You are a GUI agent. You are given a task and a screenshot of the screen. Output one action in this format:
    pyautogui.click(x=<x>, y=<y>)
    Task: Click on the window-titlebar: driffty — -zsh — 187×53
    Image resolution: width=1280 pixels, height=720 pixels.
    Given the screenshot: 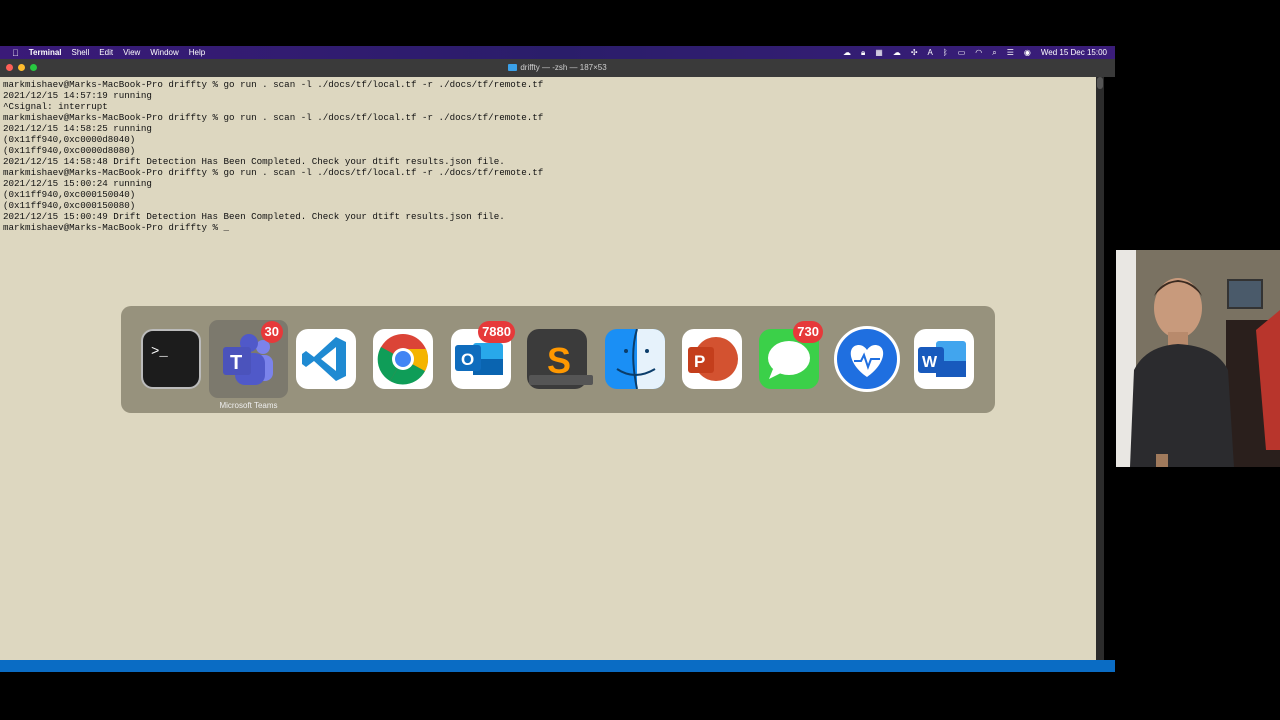 What is the action you would take?
    pyautogui.click(x=557, y=68)
    